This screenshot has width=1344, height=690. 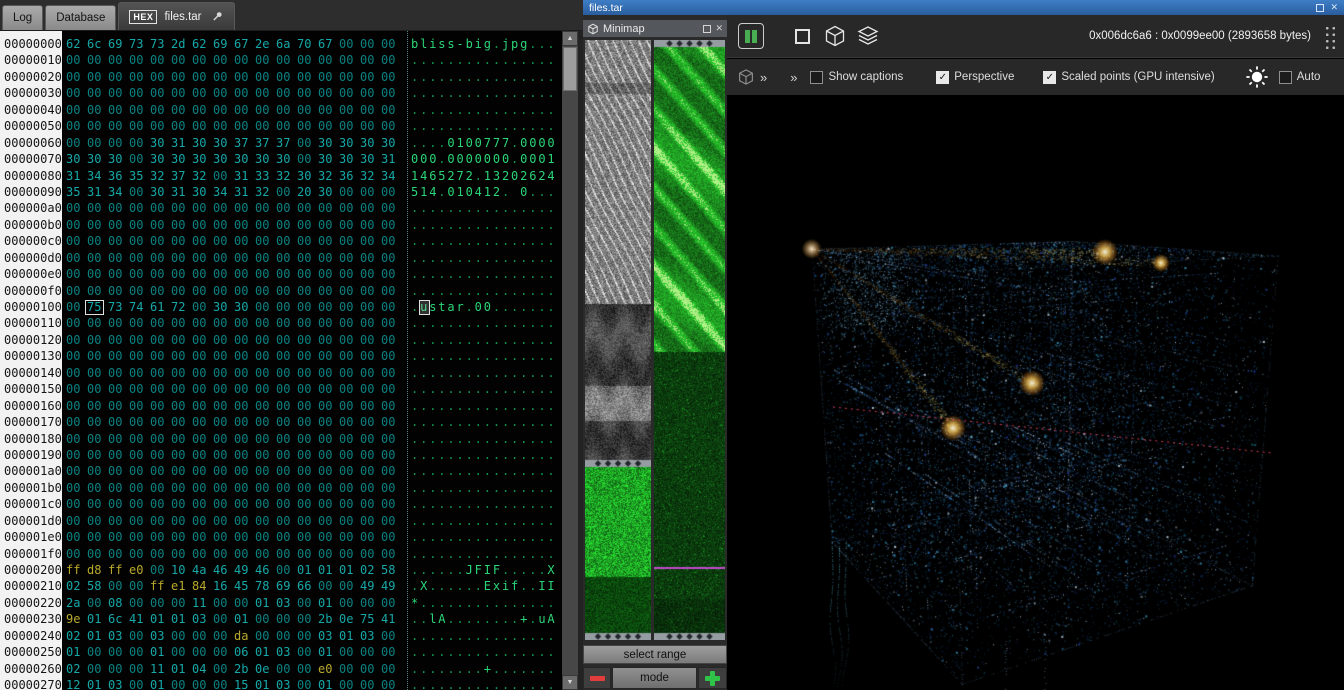 What do you see at coordinates (707, 28) in the screenshot?
I see `minimap-float-icon` at bounding box center [707, 28].